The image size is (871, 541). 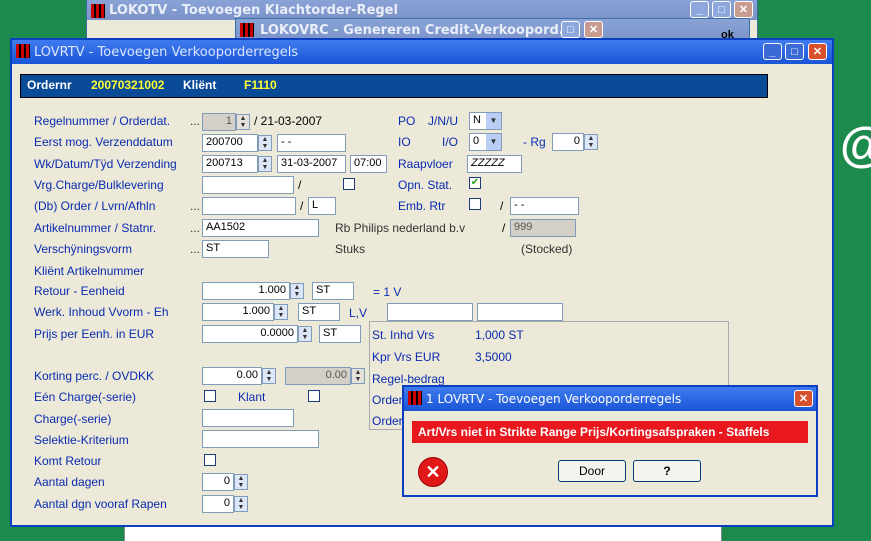 I want to click on aantal-dgn-rapen-field: 0, so click(x=218, y=504).